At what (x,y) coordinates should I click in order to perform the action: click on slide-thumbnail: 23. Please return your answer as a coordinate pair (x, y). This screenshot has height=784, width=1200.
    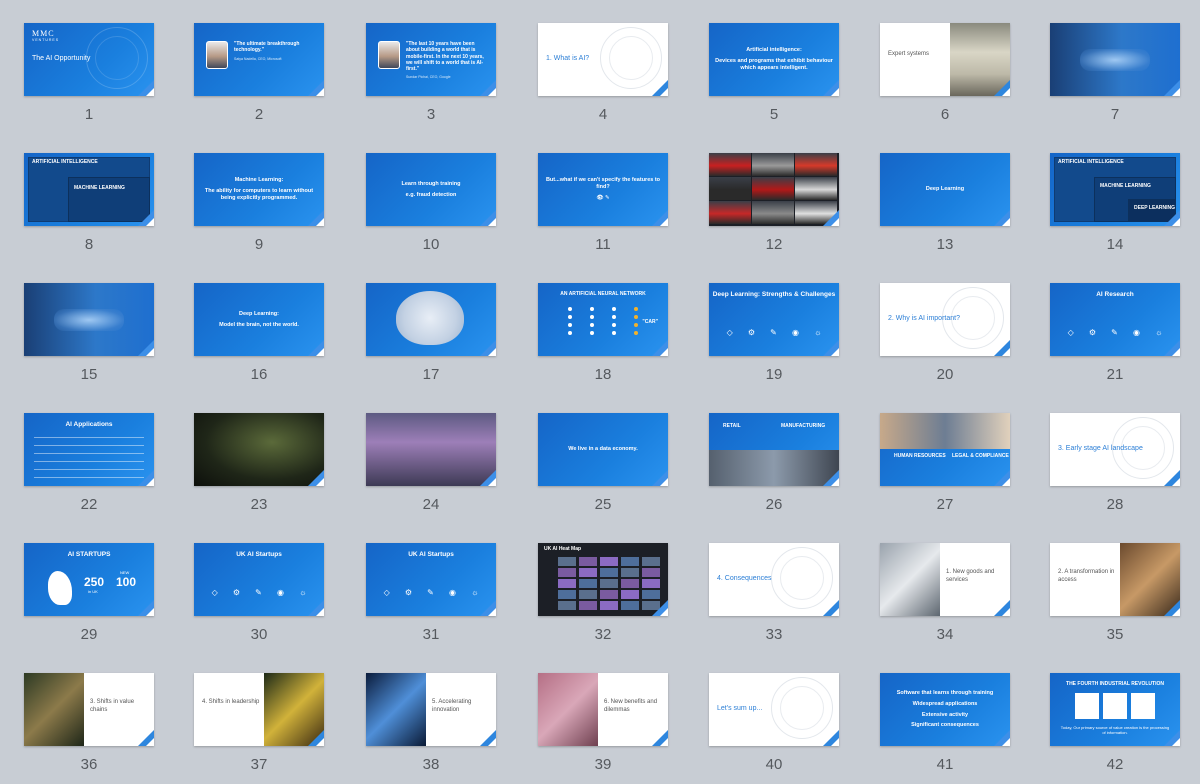
    Looking at the image, I should click on (259, 463).